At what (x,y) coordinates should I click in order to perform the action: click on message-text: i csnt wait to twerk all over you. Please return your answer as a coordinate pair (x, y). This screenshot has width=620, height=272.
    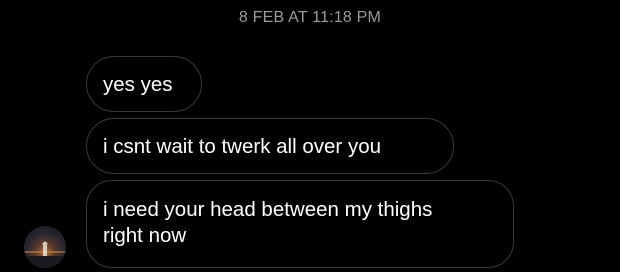
    Looking at the image, I should click on (242, 146).